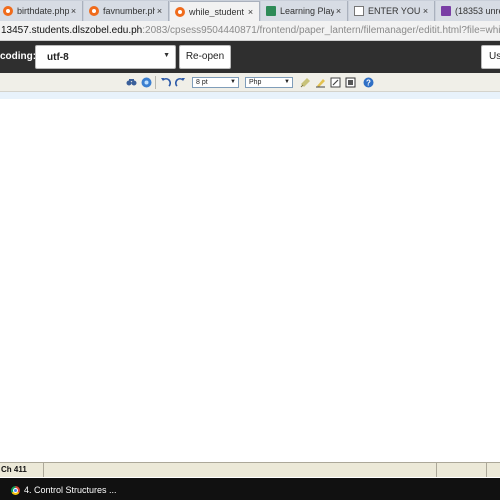 Image resolution: width=500 pixels, height=500 pixels. I want to click on tab-title: favnumber.php, so click(129, 11).